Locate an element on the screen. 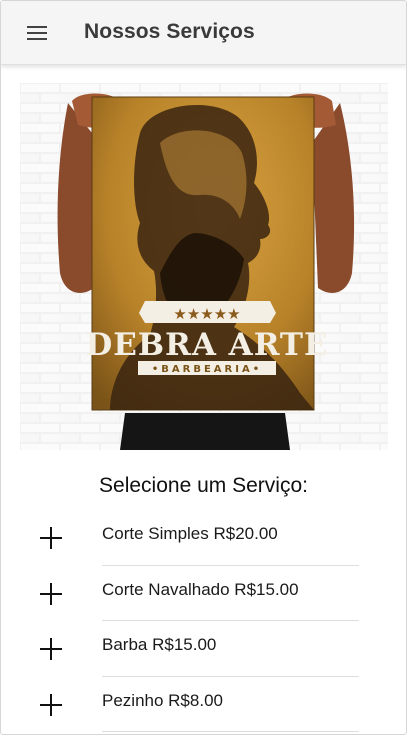  page-title: Nossos Serviços is located at coordinates (169, 31).